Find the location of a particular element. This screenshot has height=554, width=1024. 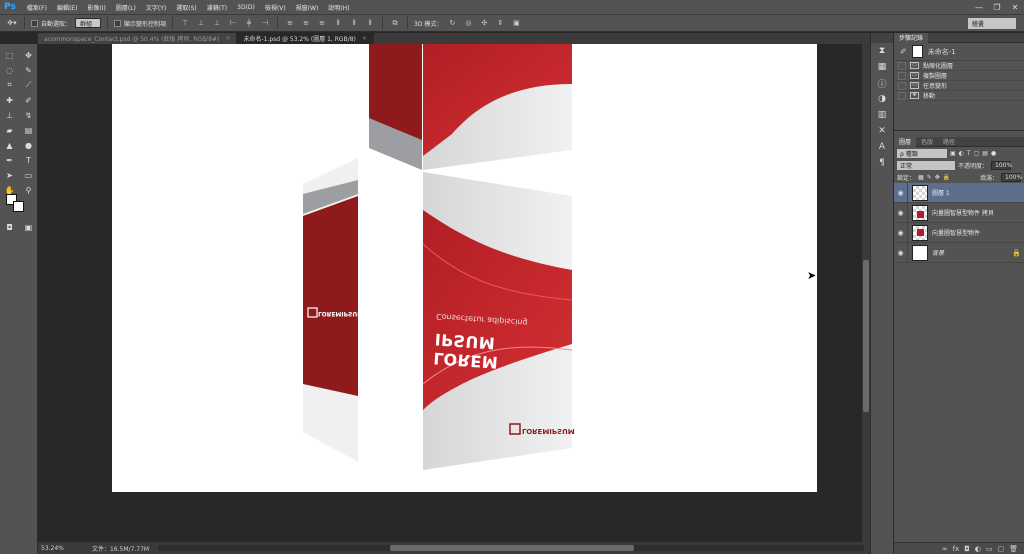

lock-all-icon: 🔒 is located at coordinates (946, 177).